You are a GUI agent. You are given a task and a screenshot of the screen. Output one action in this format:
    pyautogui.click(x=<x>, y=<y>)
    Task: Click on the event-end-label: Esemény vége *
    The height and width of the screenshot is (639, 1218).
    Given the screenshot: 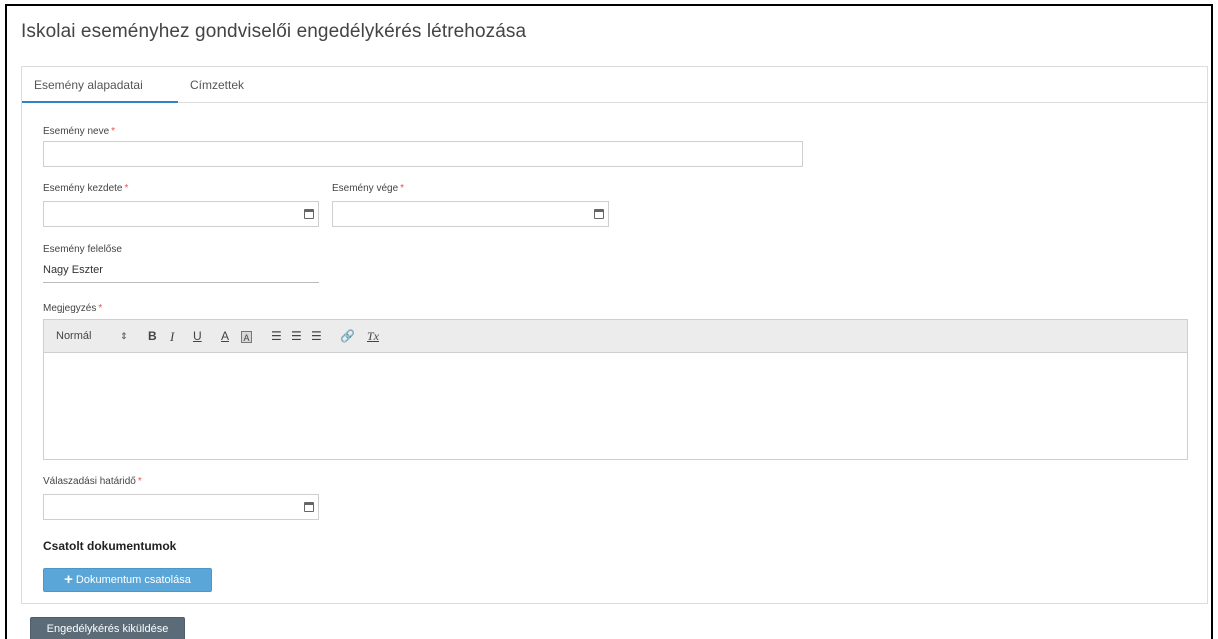 What is the action you would take?
    pyautogui.click(x=368, y=188)
    